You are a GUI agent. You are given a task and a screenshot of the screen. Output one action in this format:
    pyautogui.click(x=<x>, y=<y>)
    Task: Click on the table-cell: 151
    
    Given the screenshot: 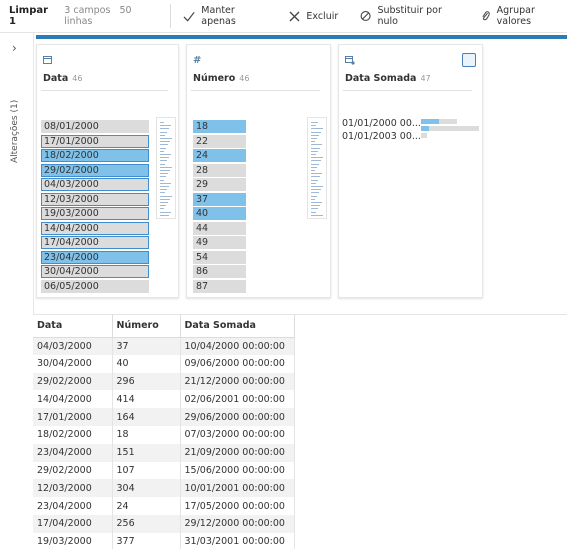 What is the action you would take?
    pyautogui.click(x=146, y=452)
    